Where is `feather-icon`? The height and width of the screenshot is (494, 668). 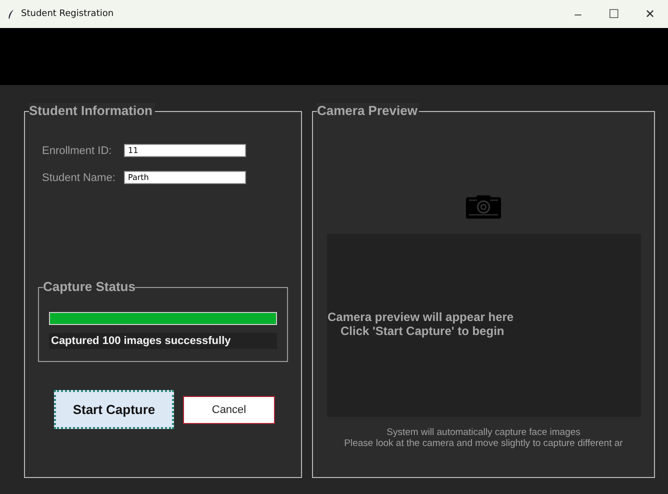
feather-icon is located at coordinates (11, 14).